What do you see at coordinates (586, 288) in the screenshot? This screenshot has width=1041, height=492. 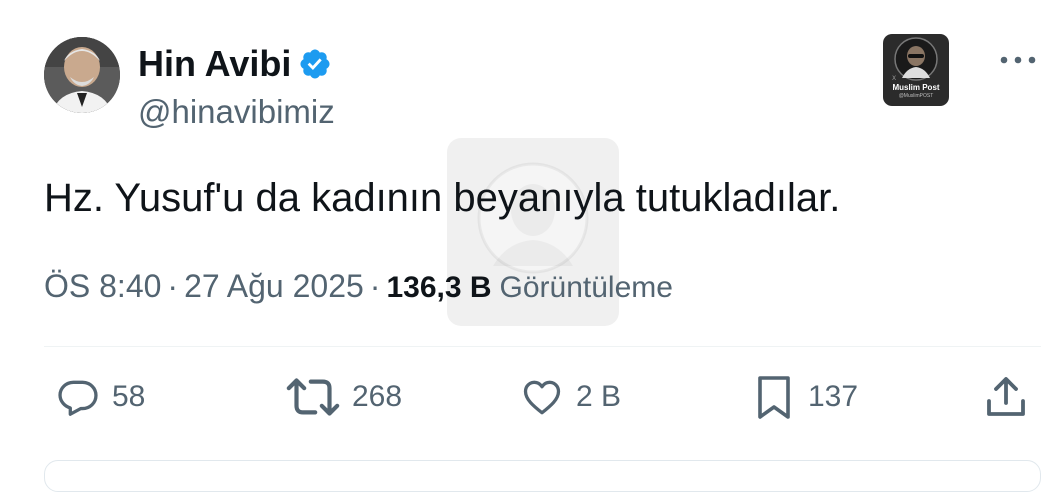 I see `views-label: Görüntüleme` at bounding box center [586, 288].